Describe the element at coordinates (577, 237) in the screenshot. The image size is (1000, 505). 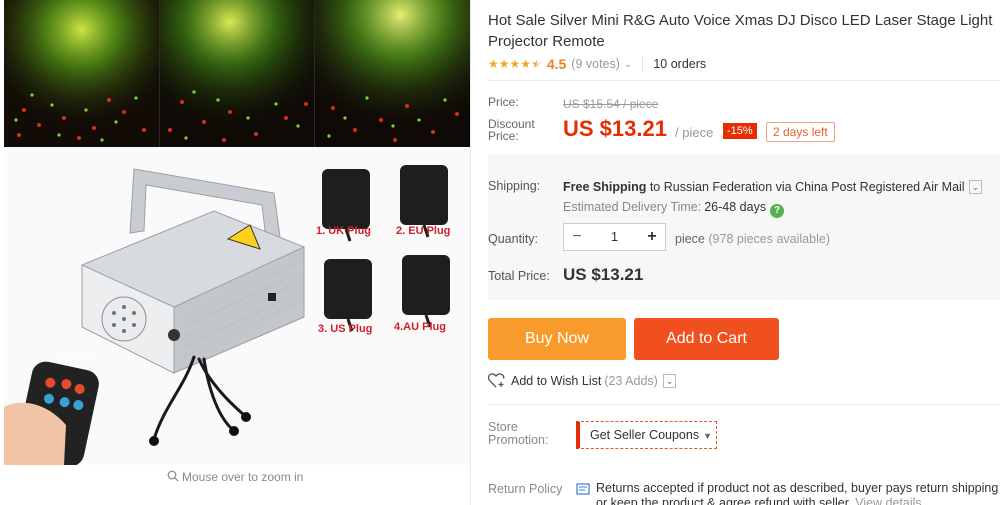
I see `quantity-decrease-button: −` at that location.